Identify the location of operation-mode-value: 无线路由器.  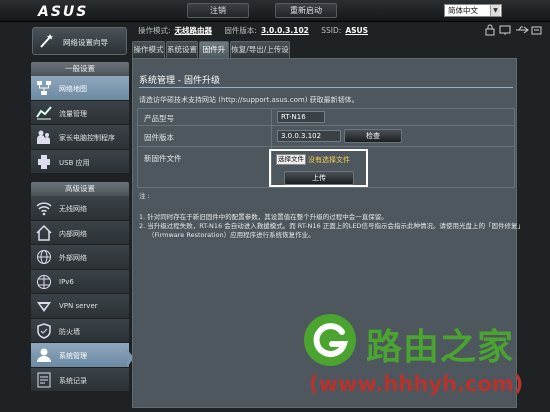
(194, 30).